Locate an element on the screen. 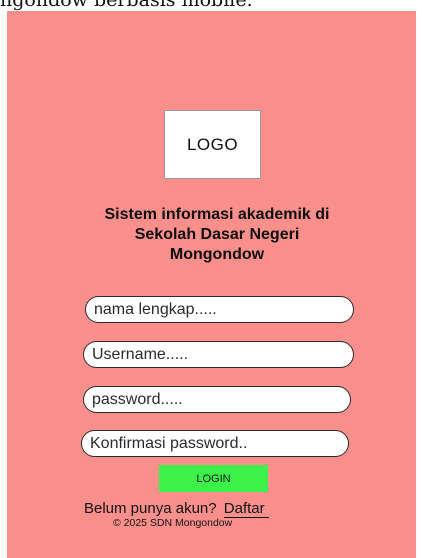  logo-placeholder: LOGO is located at coordinates (212, 144).